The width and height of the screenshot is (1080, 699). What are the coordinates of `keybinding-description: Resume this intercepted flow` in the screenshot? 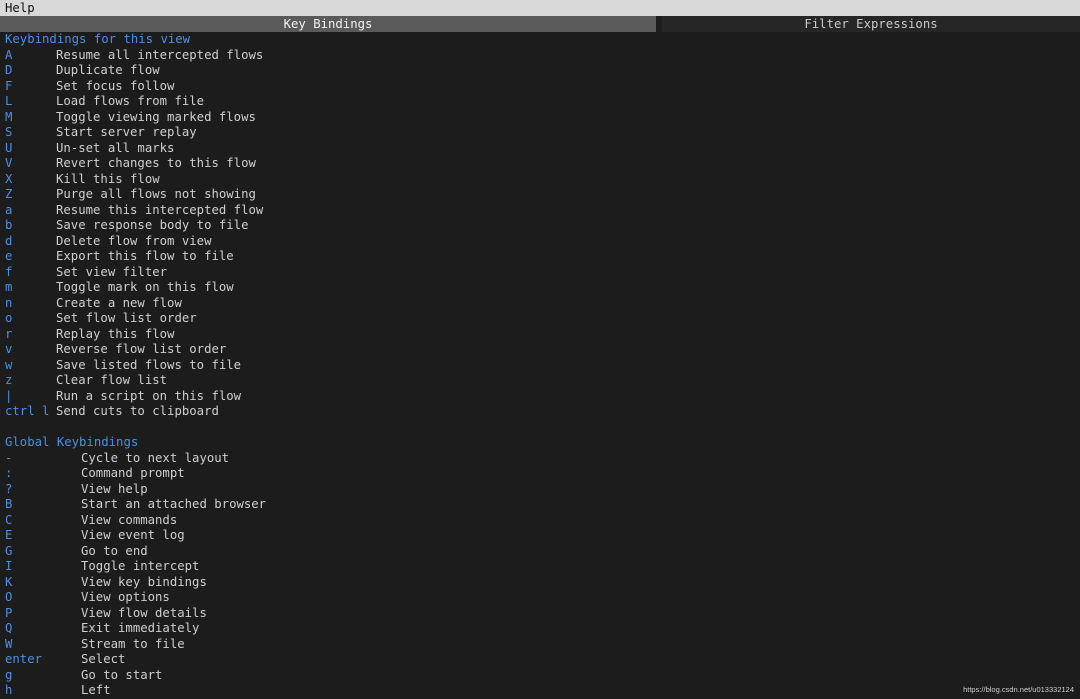 It's located at (160, 209).